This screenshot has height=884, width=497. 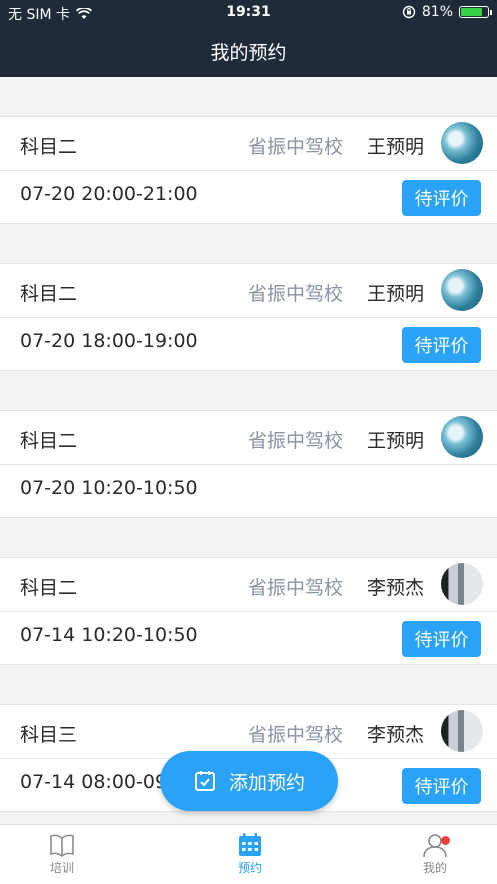 I want to click on tab-mine: 我的, so click(x=435, y=853).